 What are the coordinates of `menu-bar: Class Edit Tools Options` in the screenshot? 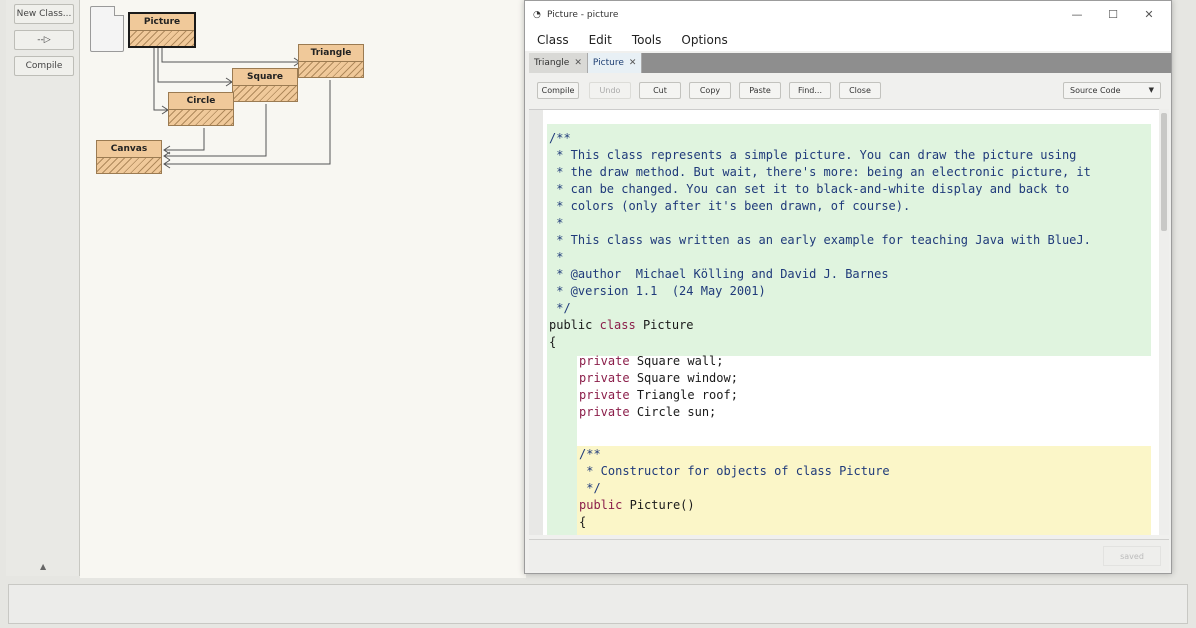 It's located at (848, 40).